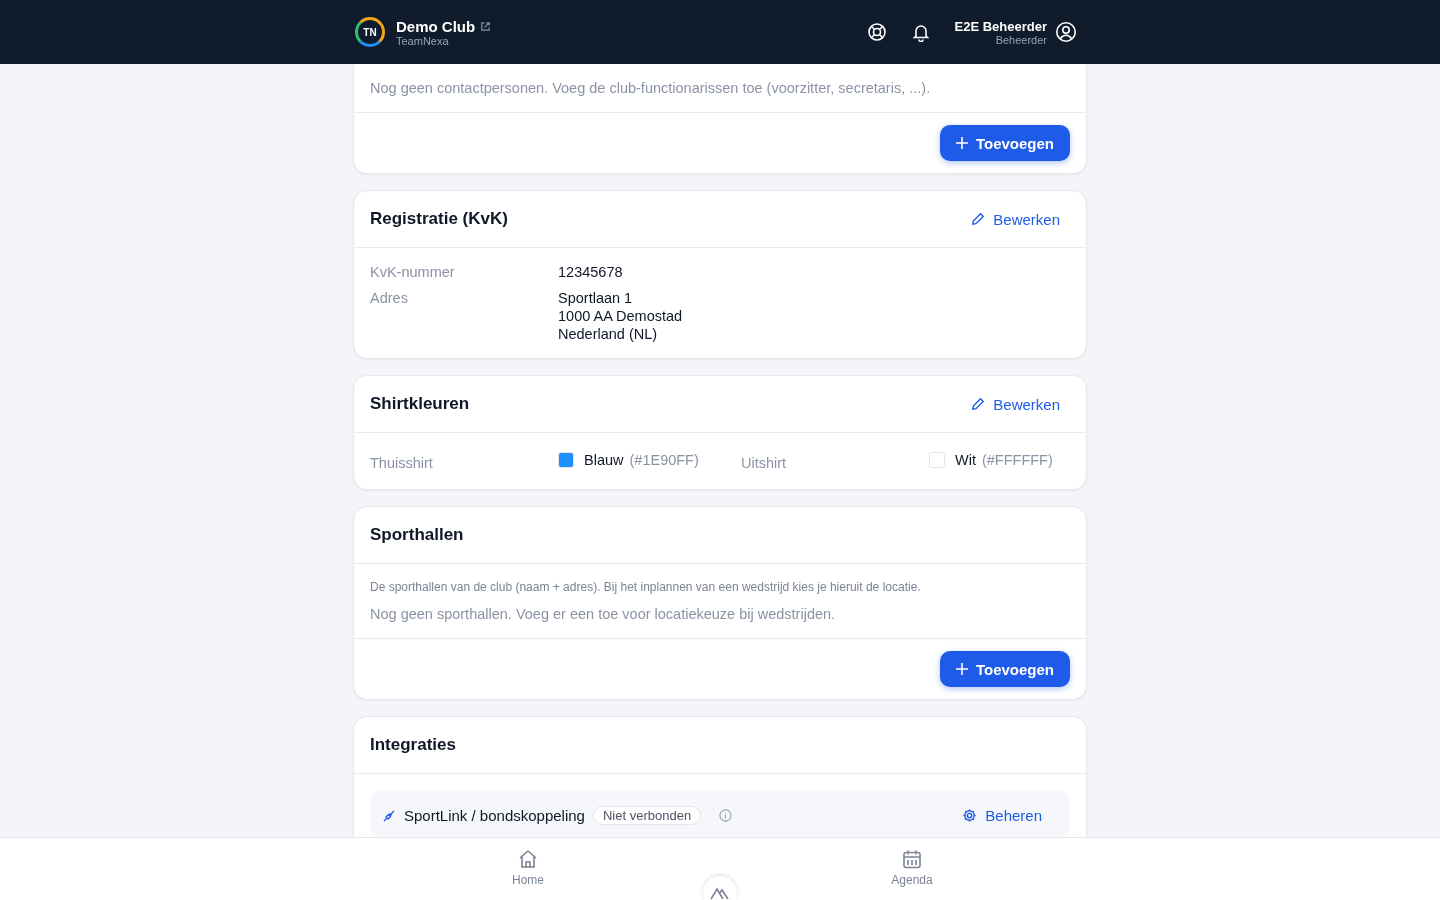  Describe the element at coordinates (420, 404) in the screenshot. I see `card-title: Shirtkleuren` at that location.